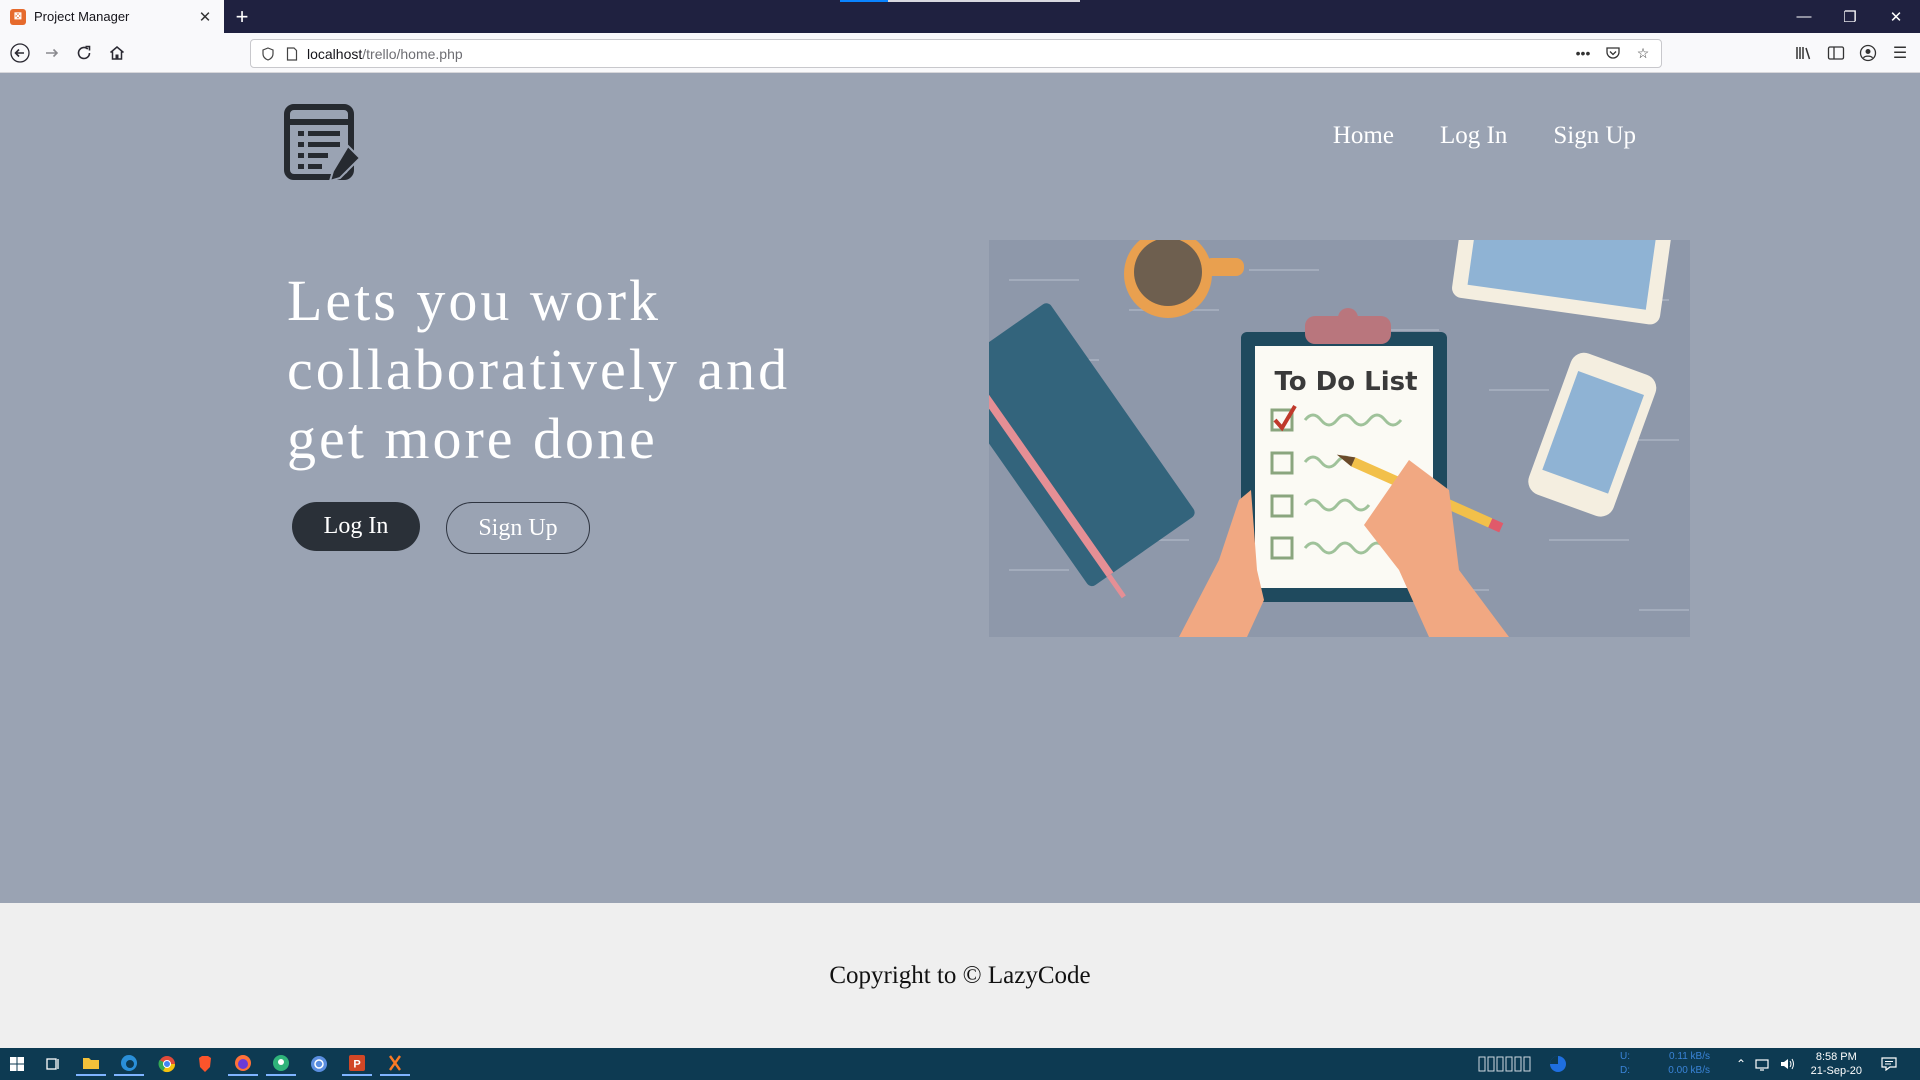 The height and width of the screenshot is (1080, 1920). I want to click on page-actions-menu-icon: •••, so click(1583, 53).